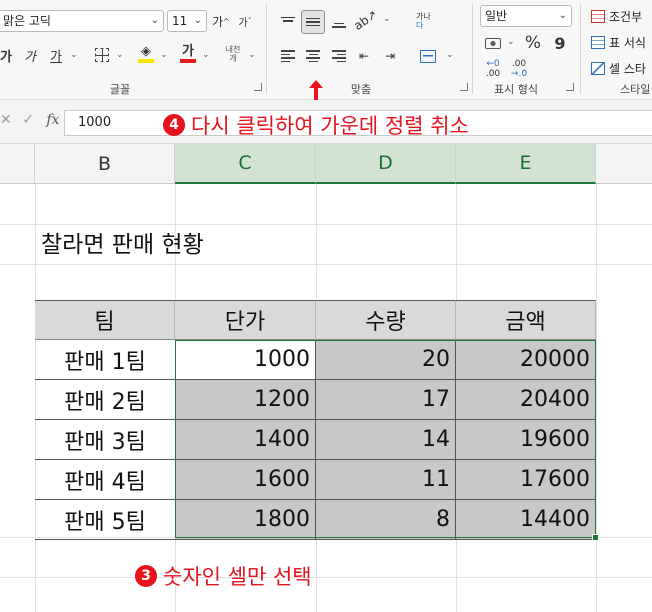 Image resolution: width=652 pixels, height=612 pixels. Describe the element at coordinates (526, 16) in the screenshot. I see `number-format-dropdown: 일반 ⌄` at that location.